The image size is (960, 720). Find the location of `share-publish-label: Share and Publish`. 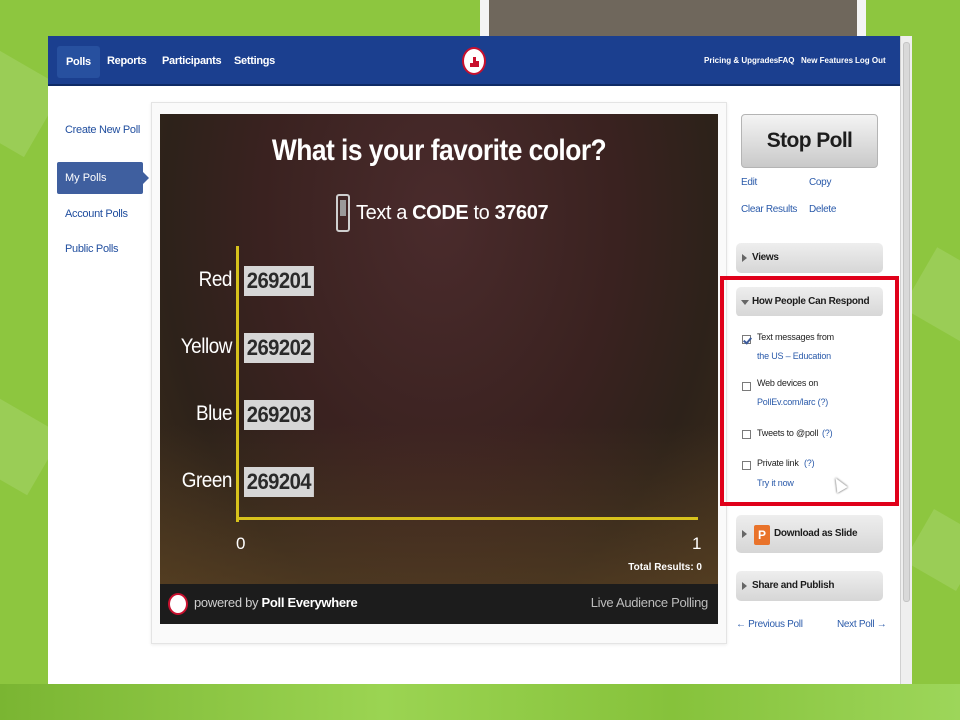

share-publish-label: Share and Publish is located at coordinates (793, 585).